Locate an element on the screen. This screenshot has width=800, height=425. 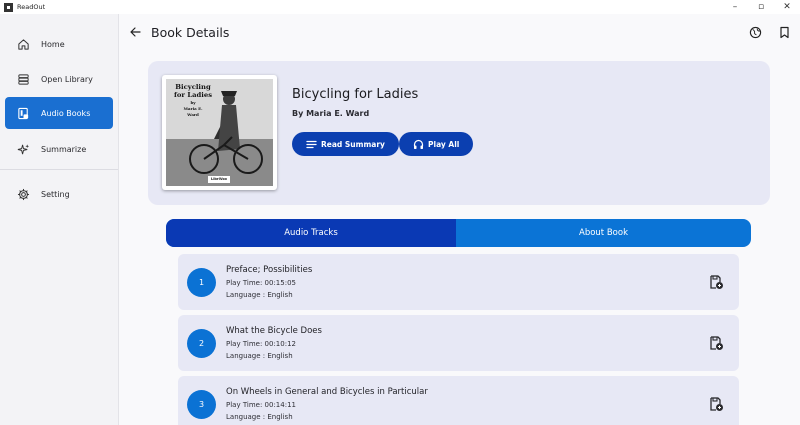
library-icon is located at coordinates (23, 79).